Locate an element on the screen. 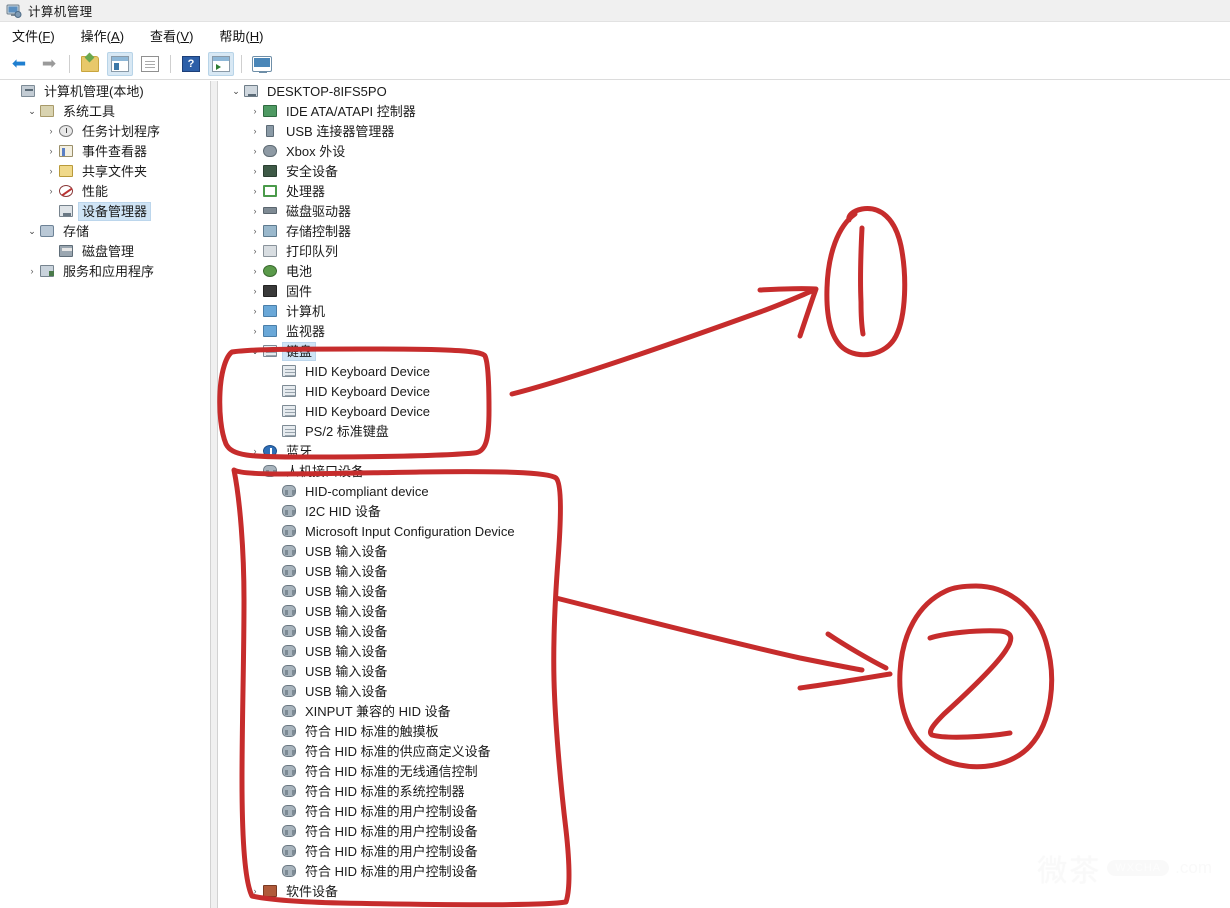 This screenshot has width=1230, height=908. device-manager-icon is located at coordinates (66, 211).